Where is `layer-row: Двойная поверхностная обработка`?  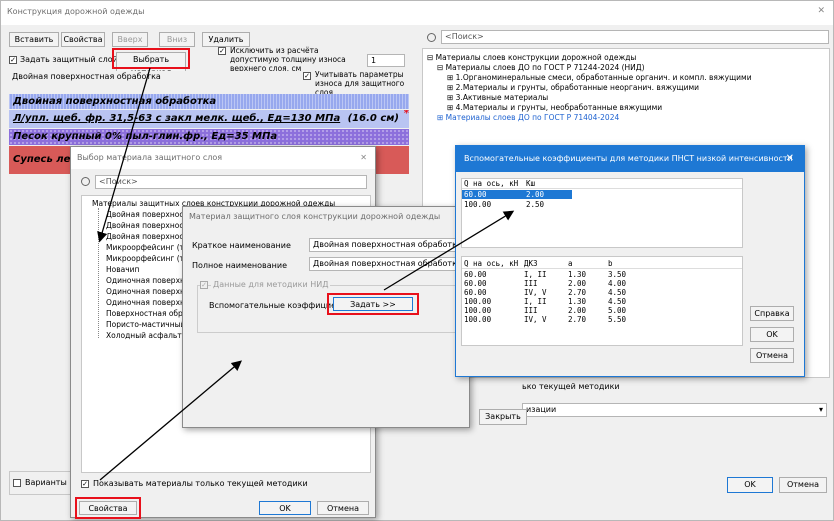 layer-row: Двойная поверхностная обработка is located at coordinates (209, 101).